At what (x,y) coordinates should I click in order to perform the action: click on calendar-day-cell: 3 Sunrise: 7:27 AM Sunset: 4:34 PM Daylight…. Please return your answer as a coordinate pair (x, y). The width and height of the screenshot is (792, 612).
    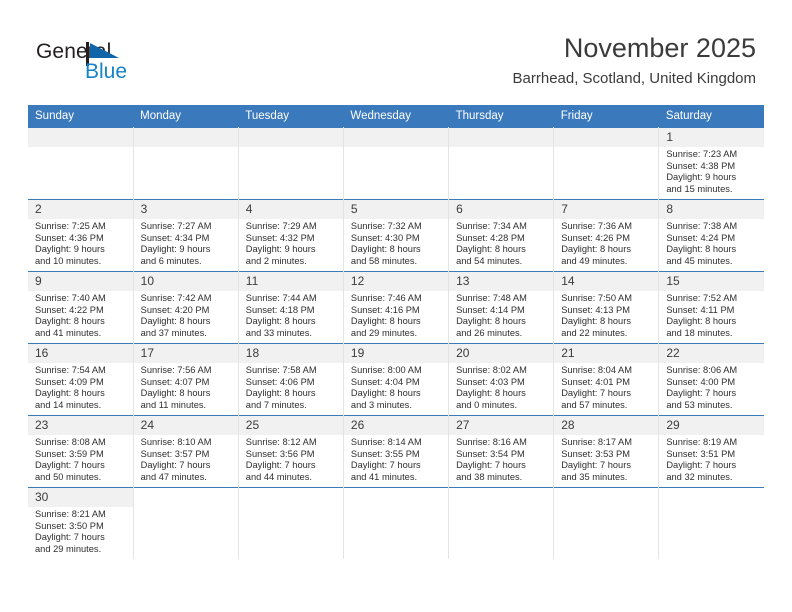
    Looking at the image, I should click on (185, 235).